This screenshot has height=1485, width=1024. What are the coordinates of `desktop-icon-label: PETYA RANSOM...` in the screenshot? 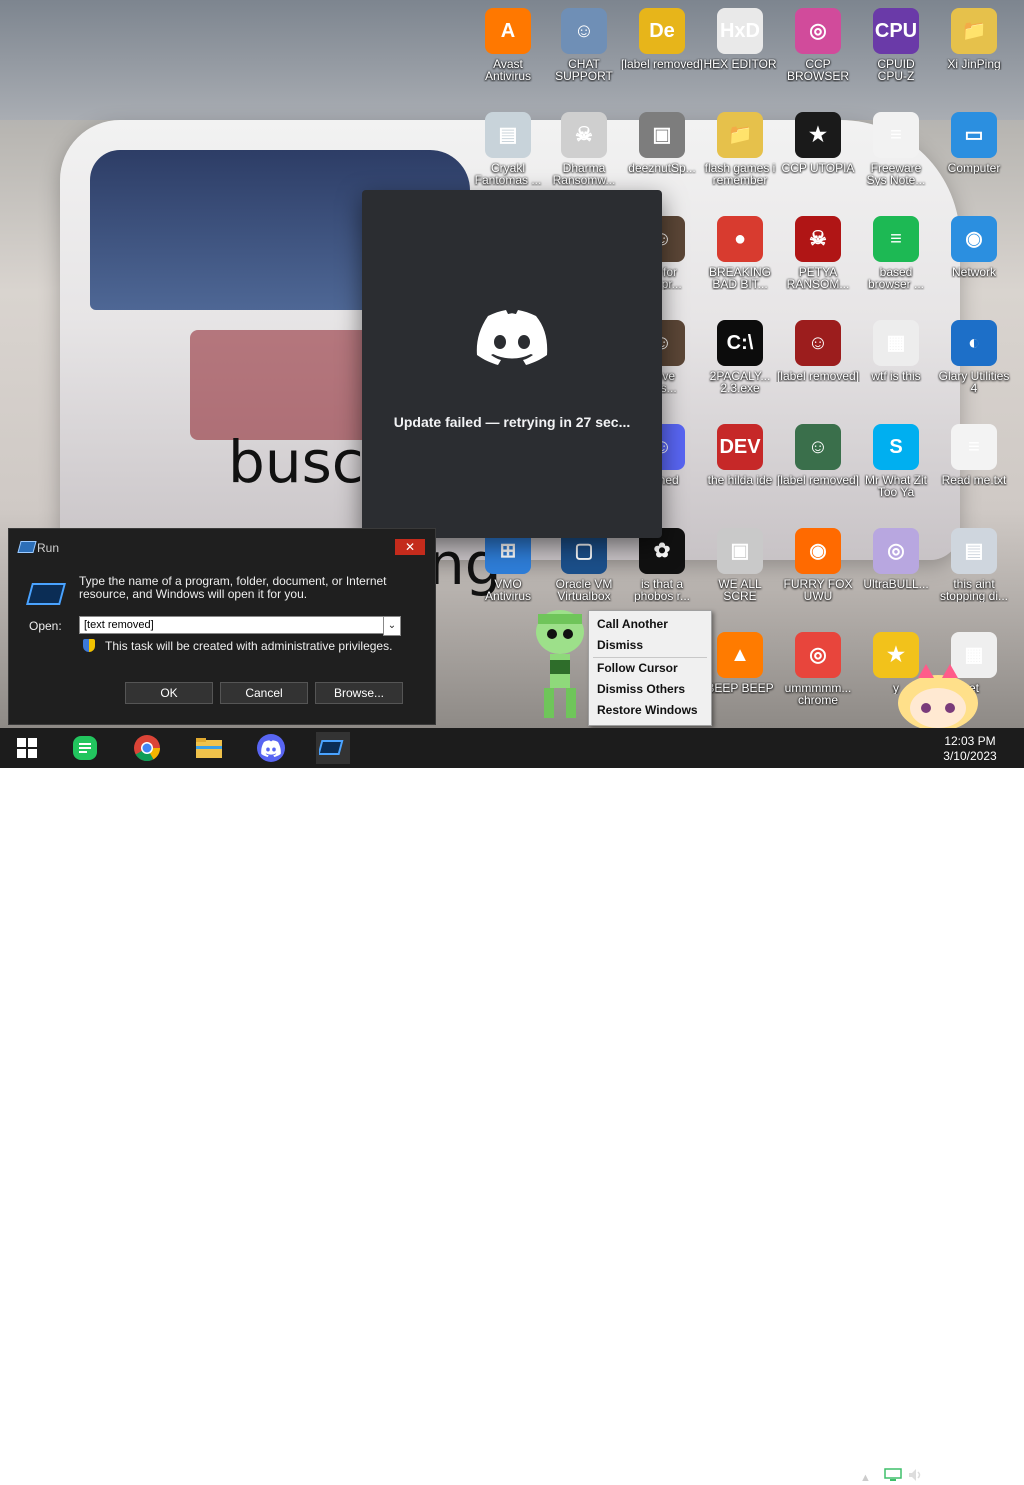 It's located at (818, 278).